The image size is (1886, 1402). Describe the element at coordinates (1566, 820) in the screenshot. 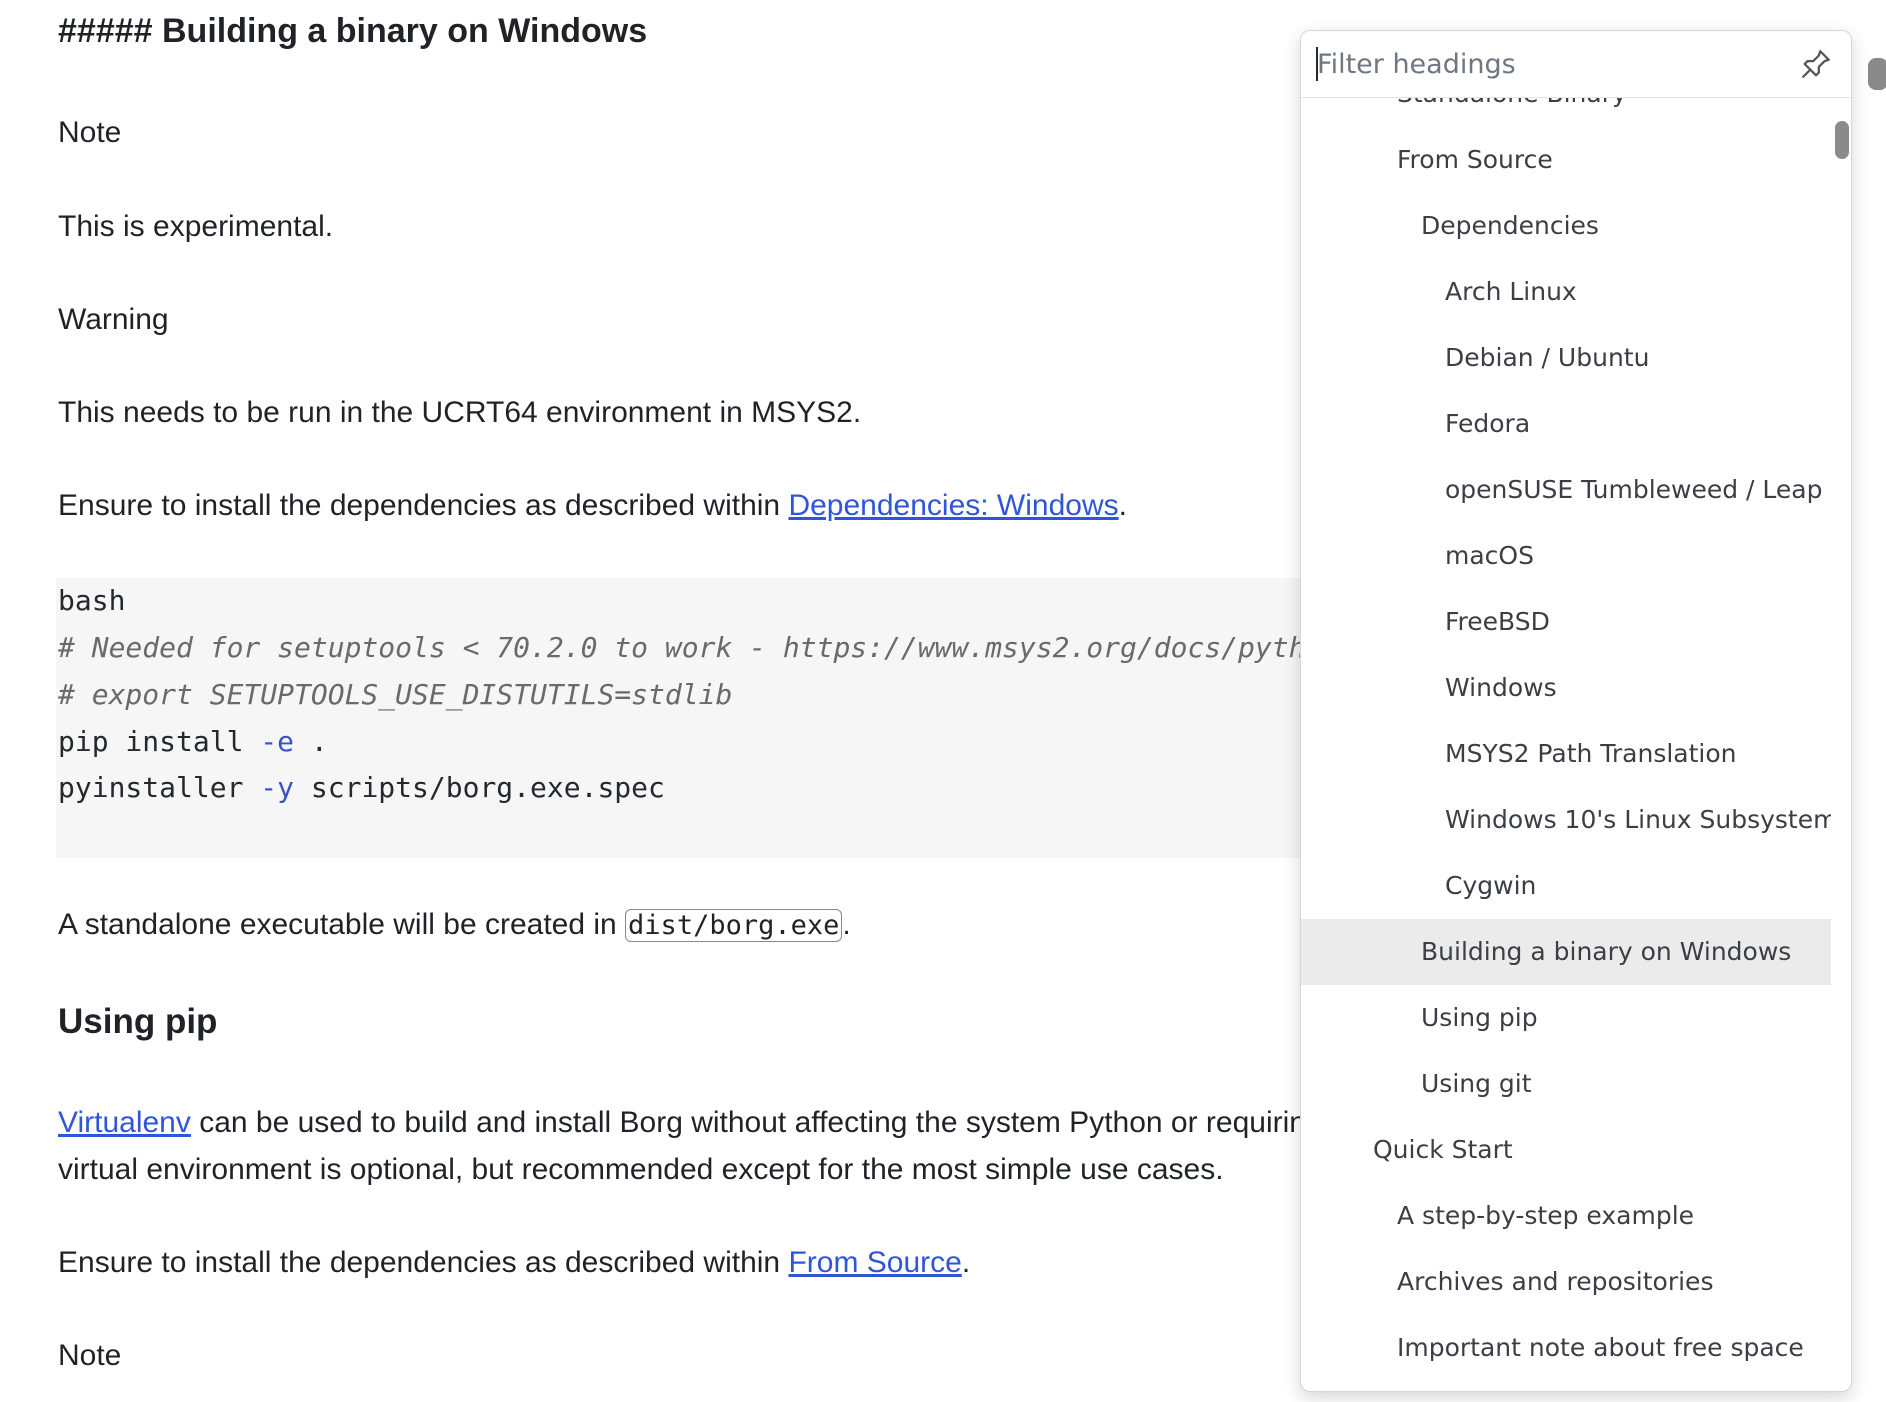

I see `toc-item-windows-10-linux-subsystem: Windows 10's Linux Subsystem` at that location.